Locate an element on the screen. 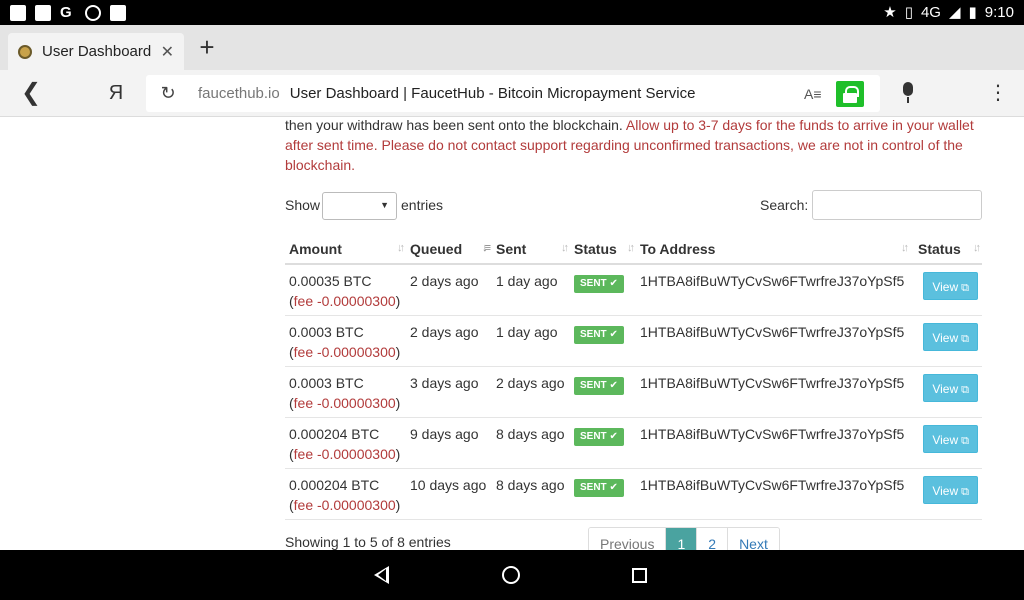  android-back-icon is located at coordinates (381, 575).